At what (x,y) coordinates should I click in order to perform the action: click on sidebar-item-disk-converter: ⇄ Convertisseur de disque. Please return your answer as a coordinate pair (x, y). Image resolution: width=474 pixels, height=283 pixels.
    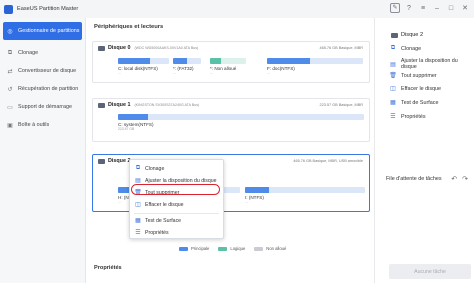
    Looking at the image, I should click on (42, 71).